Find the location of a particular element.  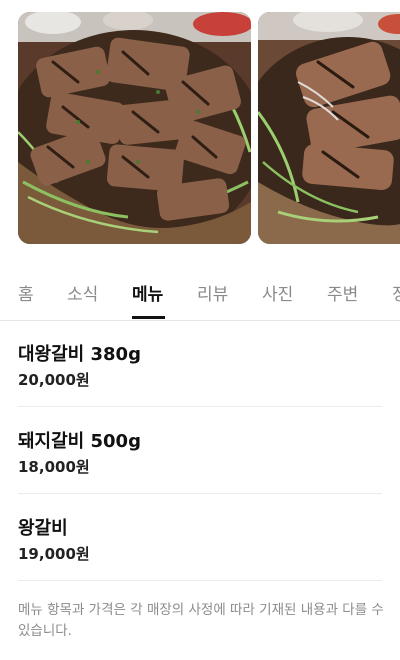

menu-item-name: 대왕갈비 380g is located at coordinates (79, 354).